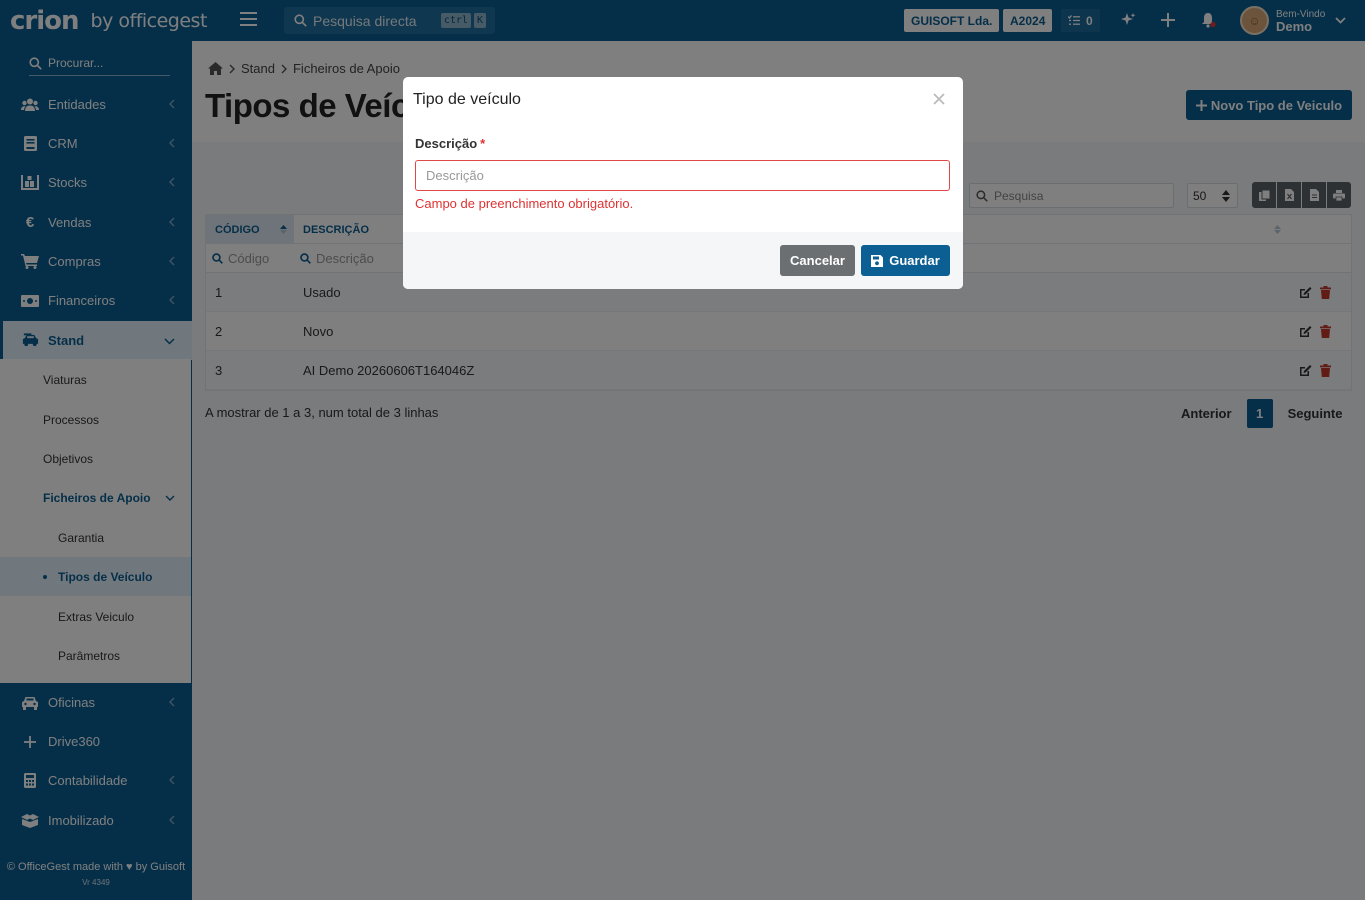 This screenshot has height=900, width=1365. I want to click on description-input, so click(682, 175).